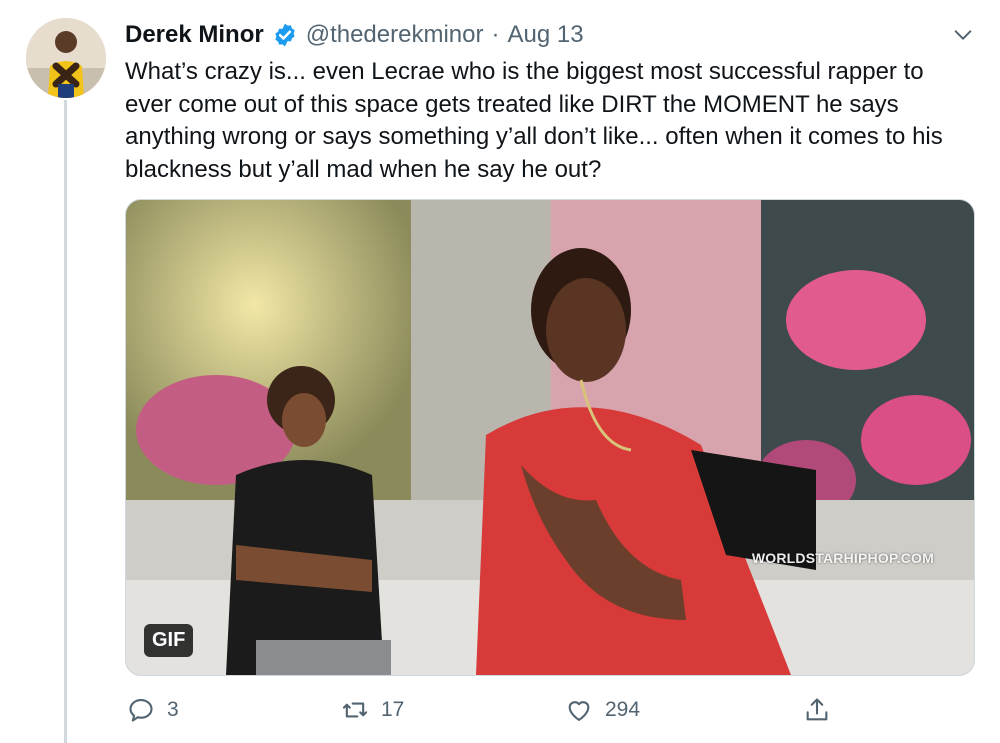 The height and width of the screenshot is (743, 1000). I want to click on share-button, so click(817, 710).